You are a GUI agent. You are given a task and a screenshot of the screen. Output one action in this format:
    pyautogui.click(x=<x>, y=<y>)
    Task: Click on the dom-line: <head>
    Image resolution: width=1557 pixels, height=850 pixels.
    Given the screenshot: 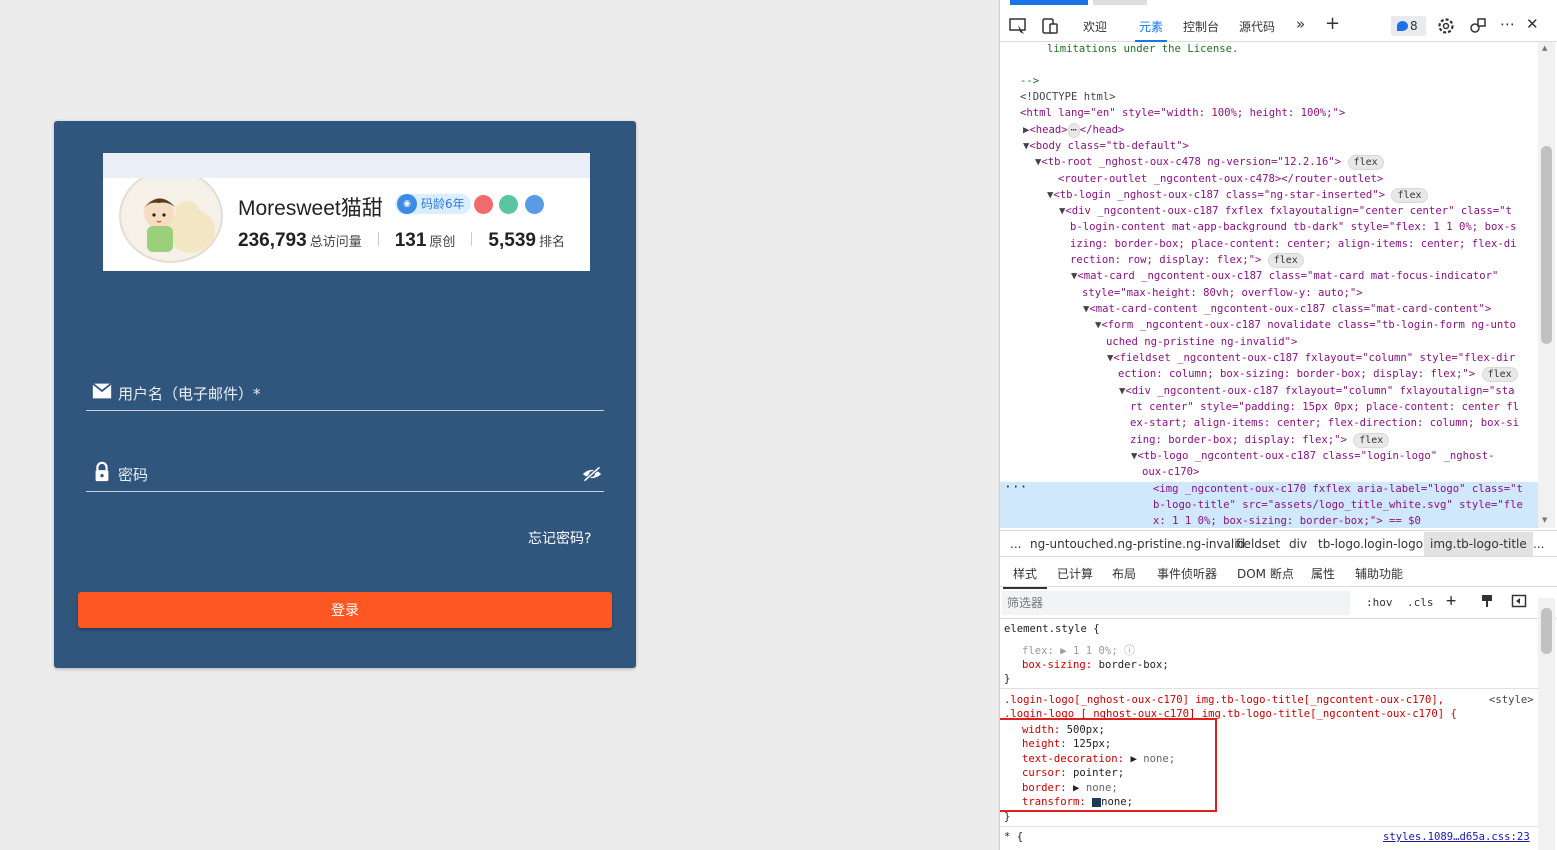 What is the action you would take?
    pyautogui.click(x=1048, y=130)
    